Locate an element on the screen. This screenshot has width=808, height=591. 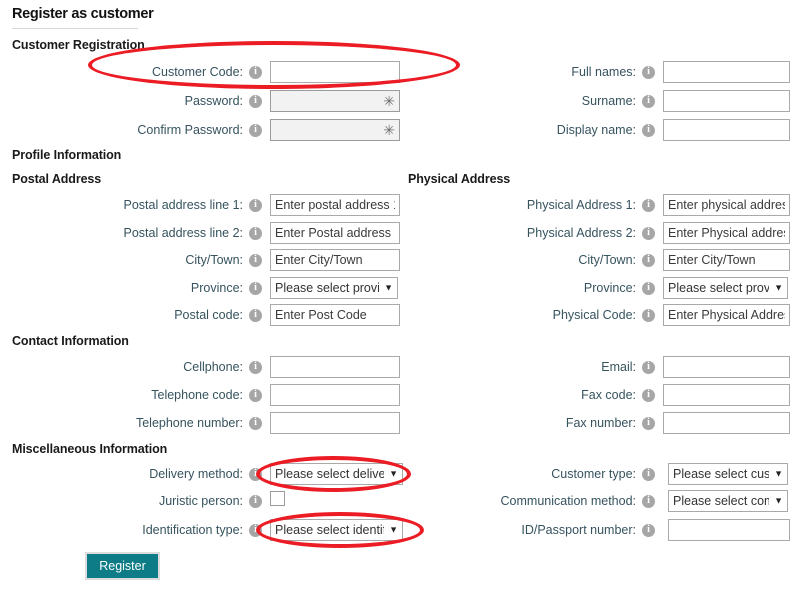
postal-province-select: Please select province ▼ is located at coordinates (334, 288).